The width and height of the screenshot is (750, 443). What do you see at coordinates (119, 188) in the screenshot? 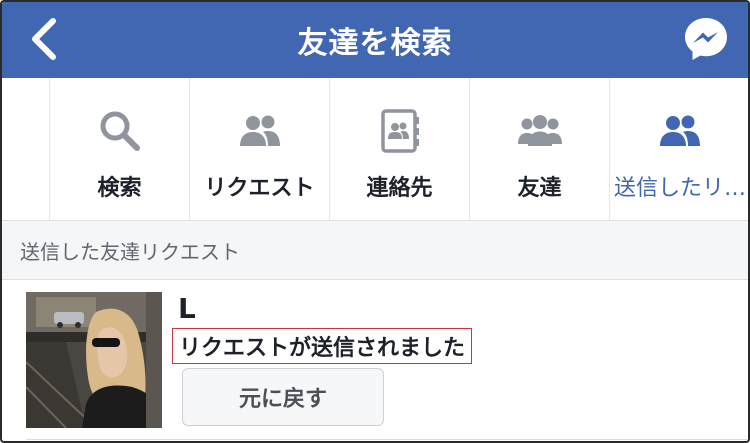
I see `tab-label: 検索` at bounding box center [119, 188].